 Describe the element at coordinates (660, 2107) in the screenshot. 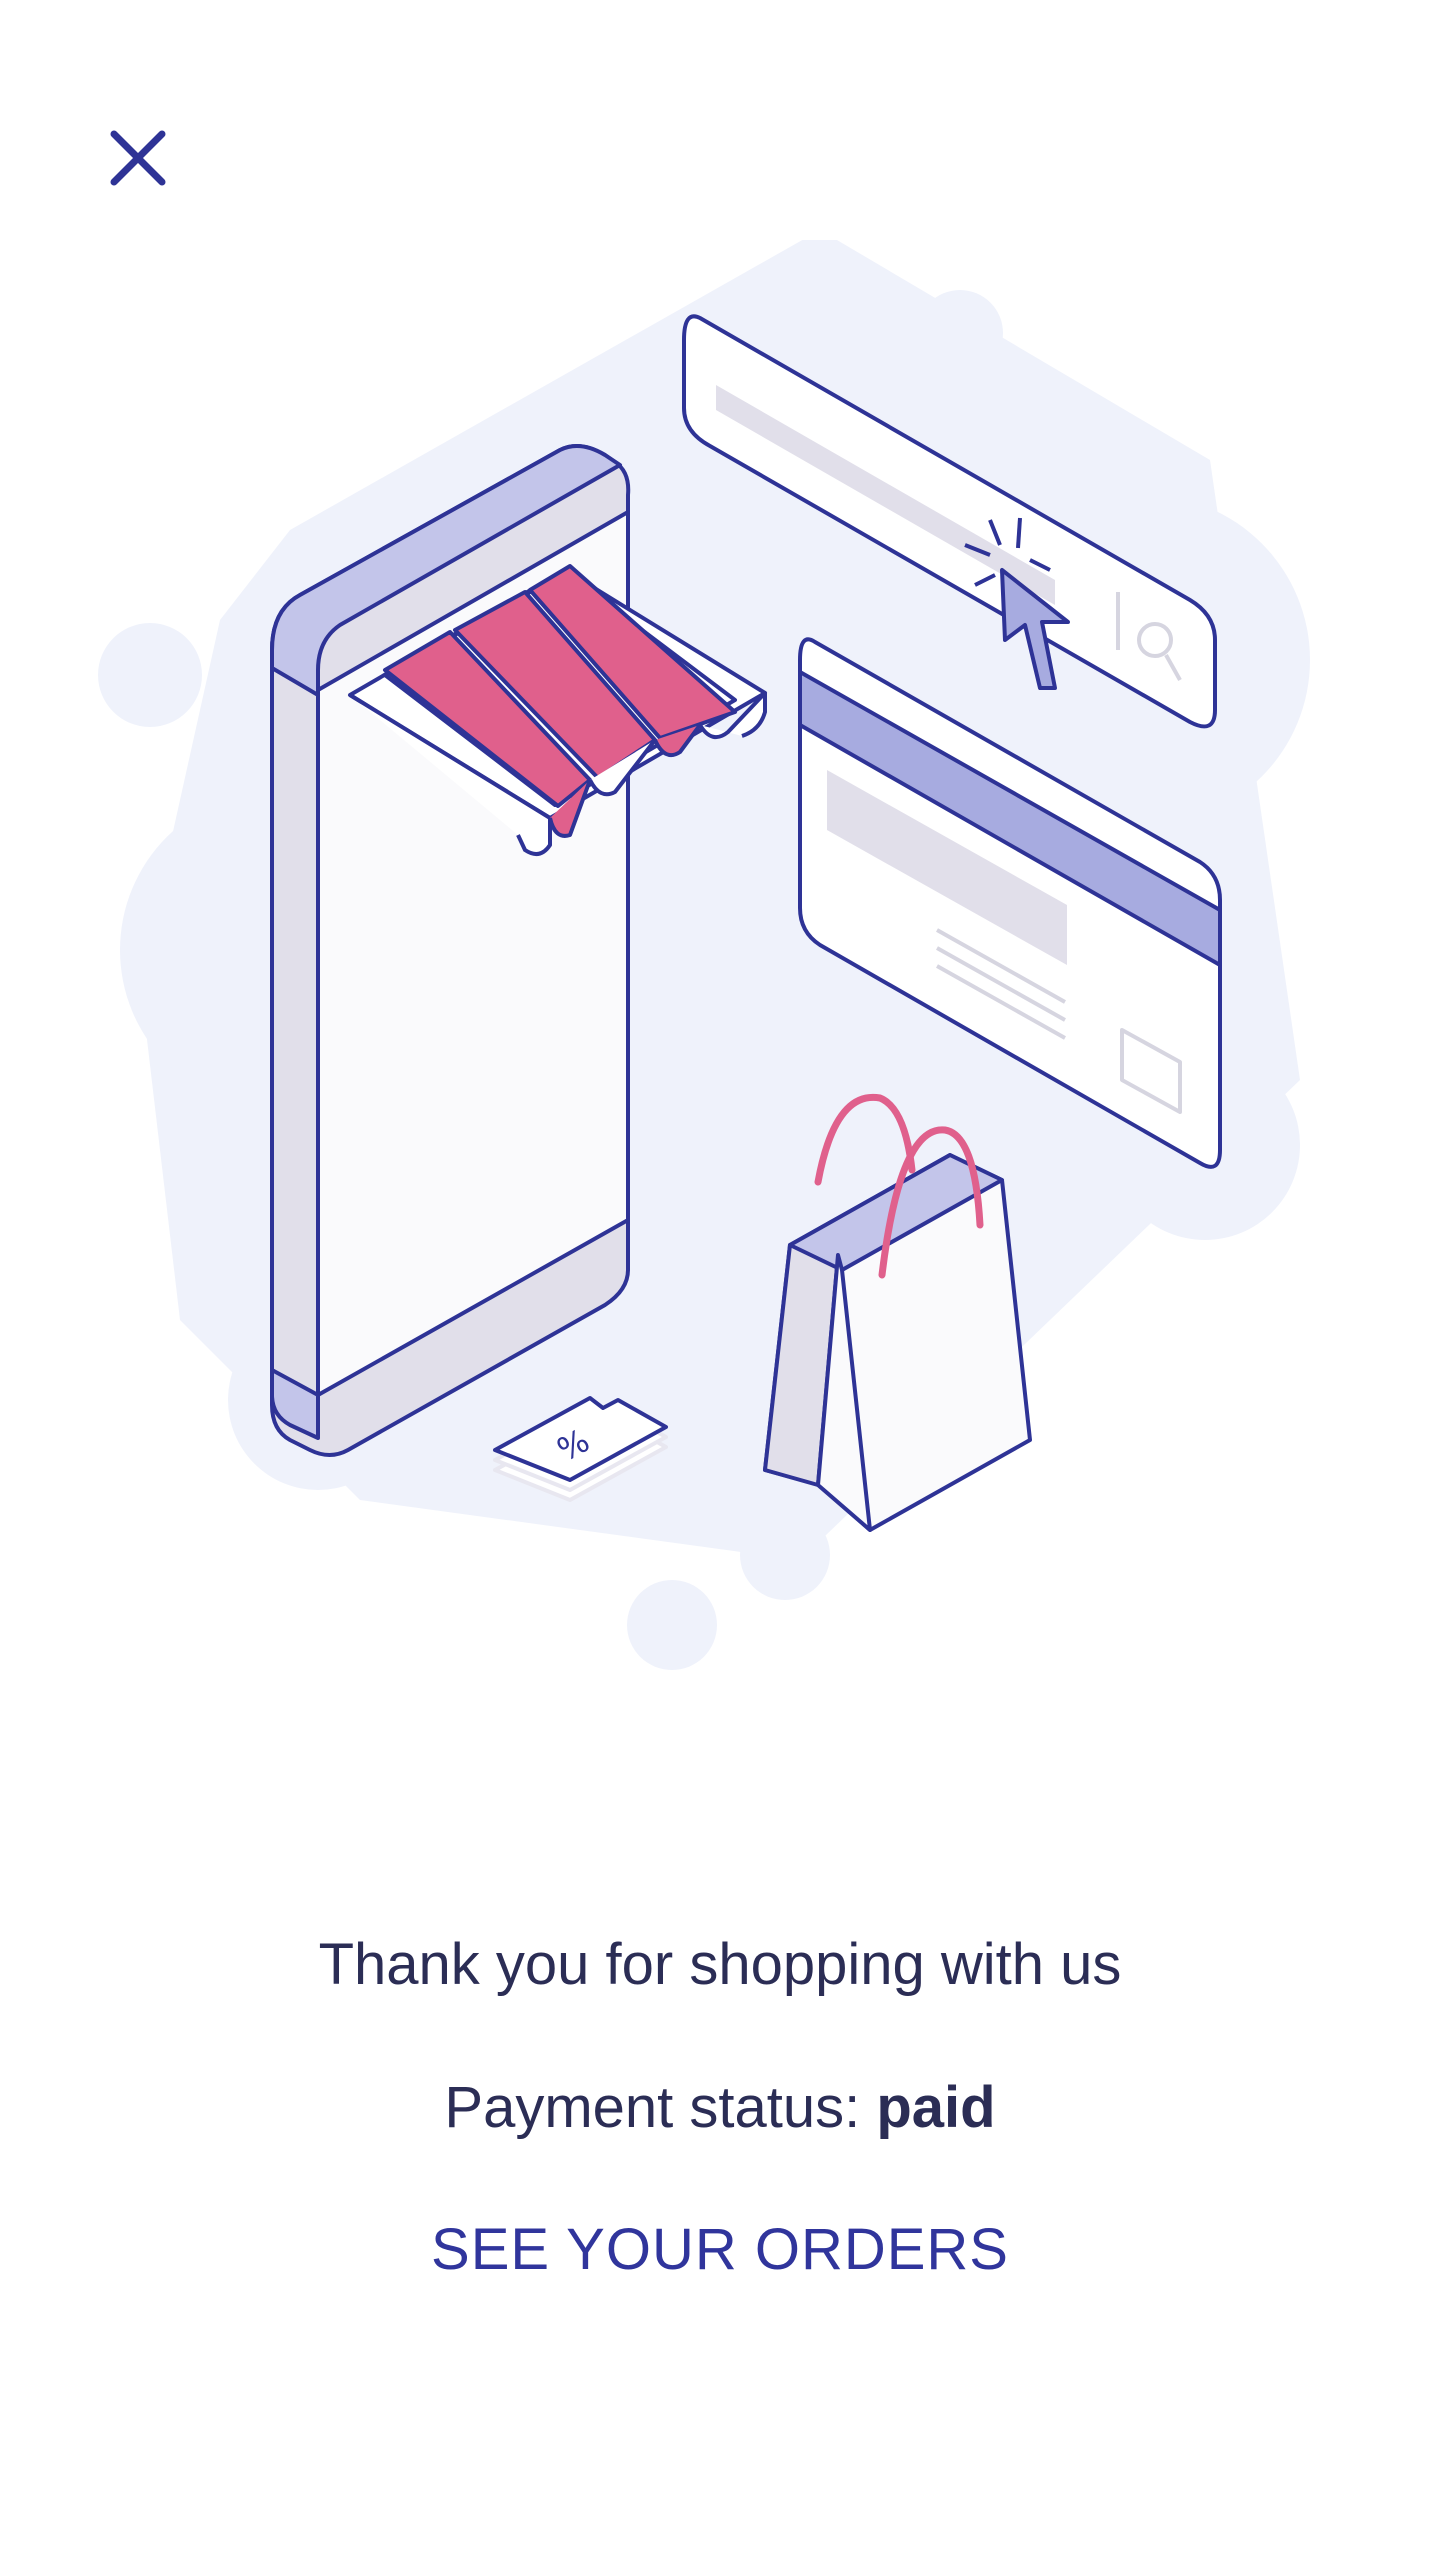

I see `payment-status-label: Payment status:` at that location.